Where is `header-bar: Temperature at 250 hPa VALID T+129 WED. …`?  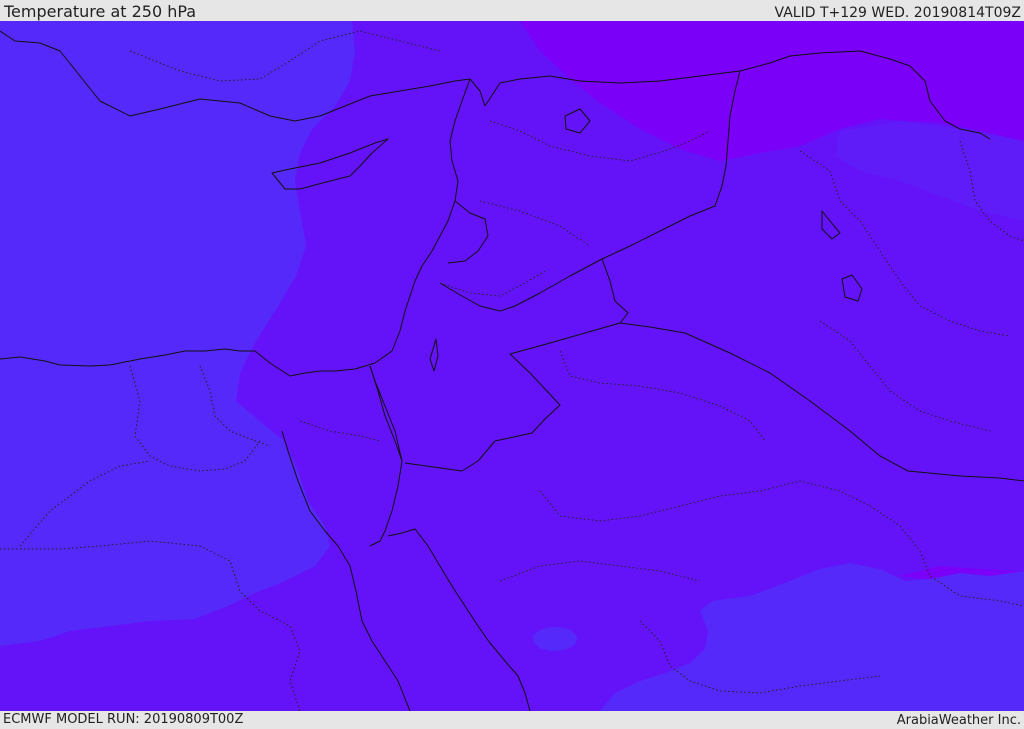 header-bar: Temperature at 250 hPa VALID T+129 WED. … is located at coordinates (512, 10).